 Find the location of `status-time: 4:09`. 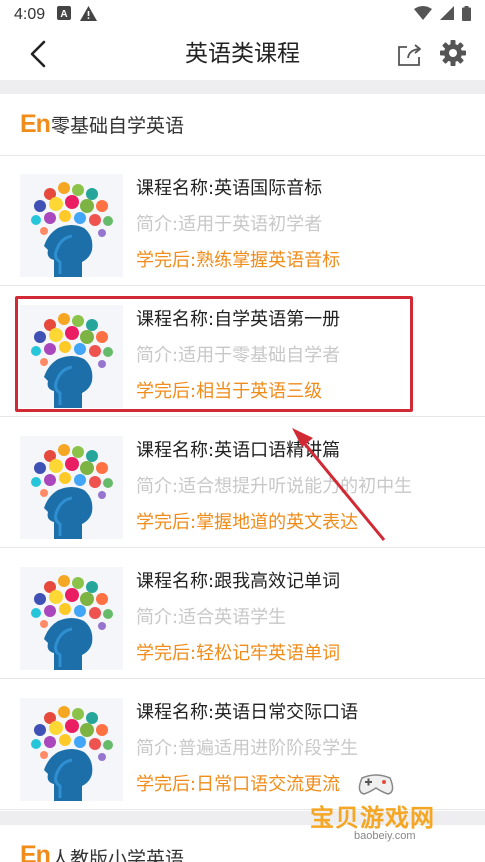

status-time: 4:09 is located at coordinates (30, 14).